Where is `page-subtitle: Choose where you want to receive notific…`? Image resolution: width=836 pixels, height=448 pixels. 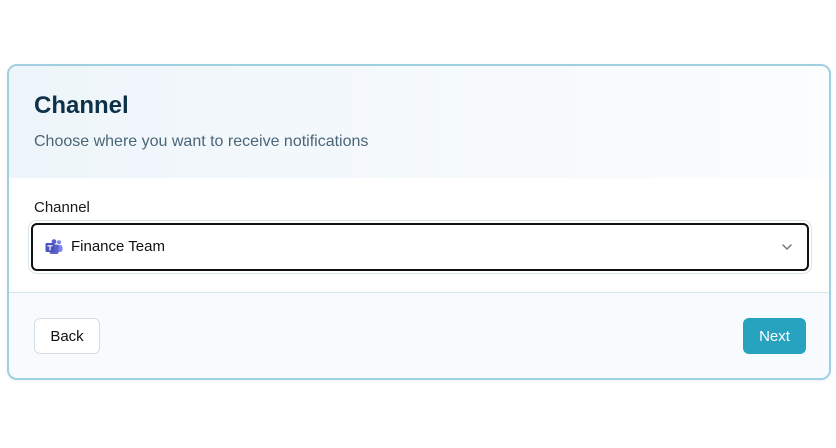
page-subtitle: Choose where you want to receive notific… is located at coordinates (201, 141).